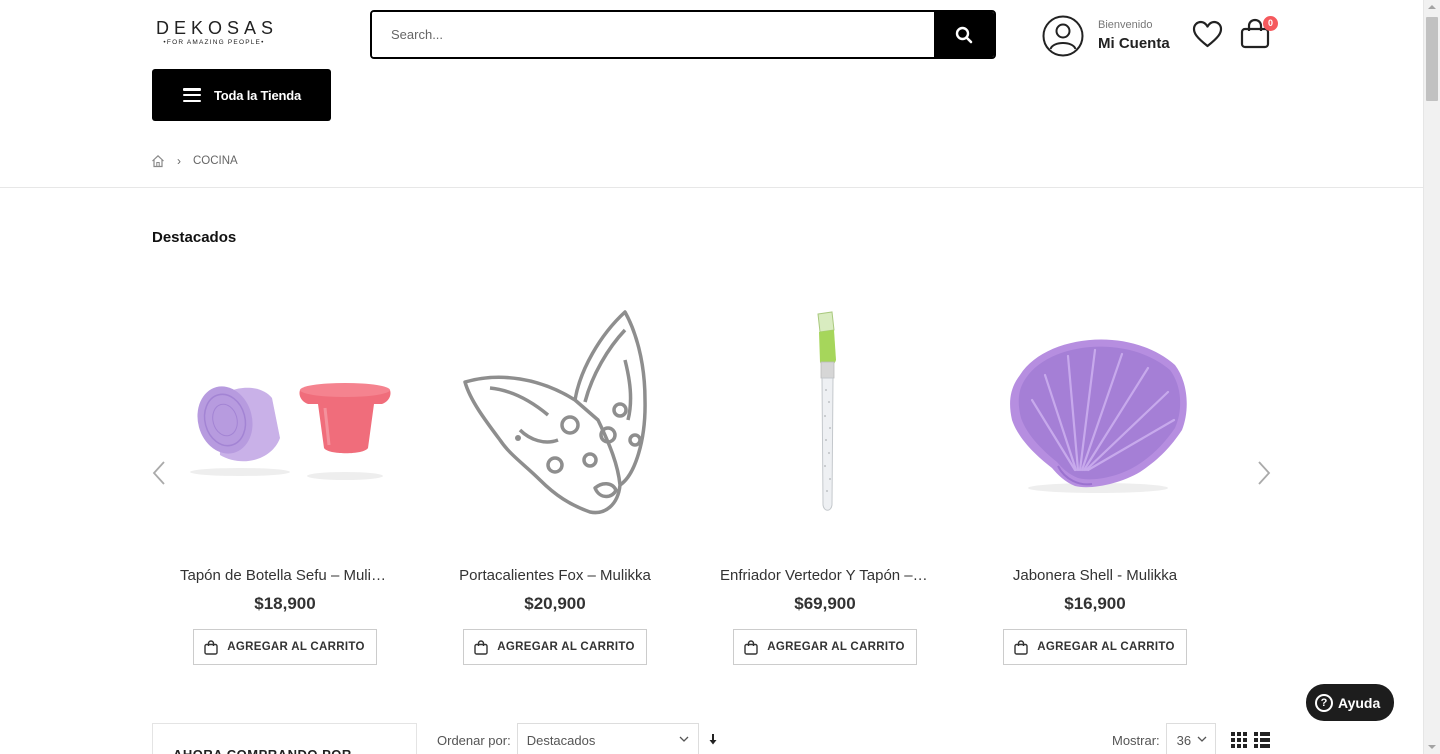 This screenshot has height=754, width=1440. I want to click on per-page-value: 36, so click(1184, 740).